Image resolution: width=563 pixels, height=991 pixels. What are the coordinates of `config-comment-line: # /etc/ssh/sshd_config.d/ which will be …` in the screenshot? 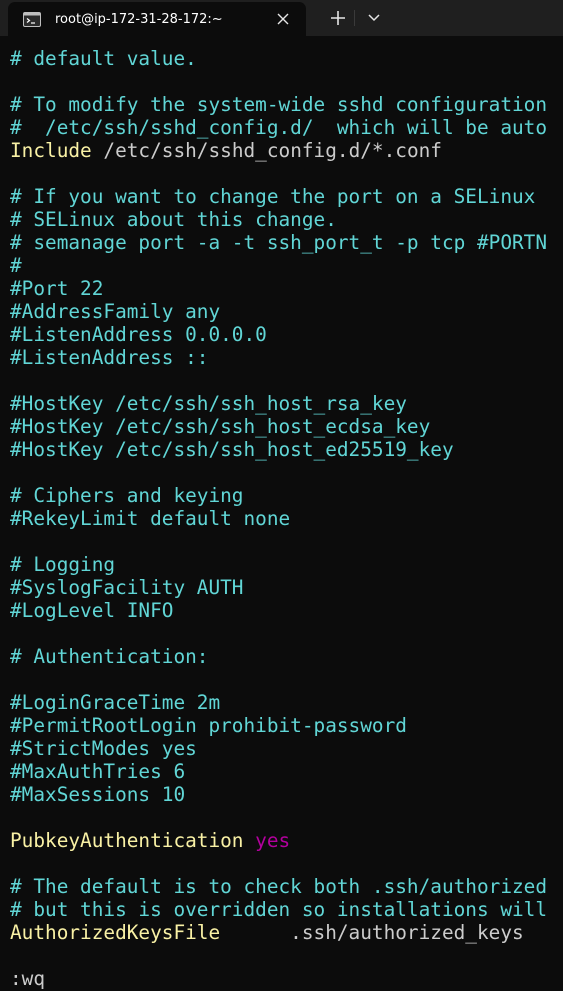 It's located at (278, 127).